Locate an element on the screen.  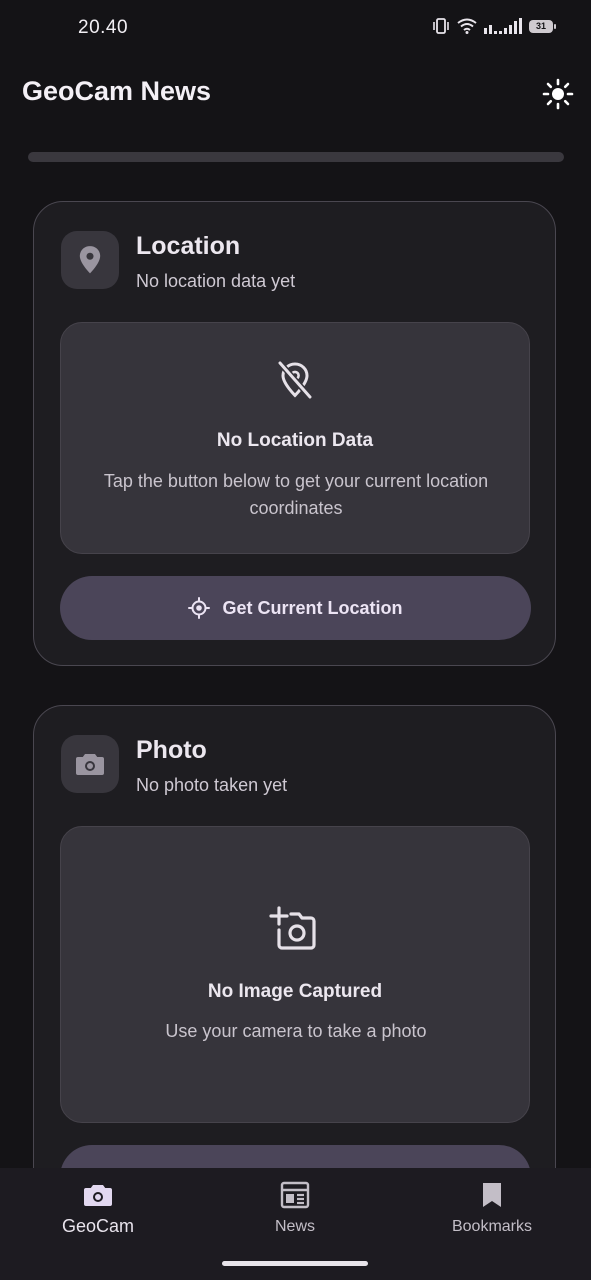
location-empty-title: No Location Data is located at coordinates (295, 440).